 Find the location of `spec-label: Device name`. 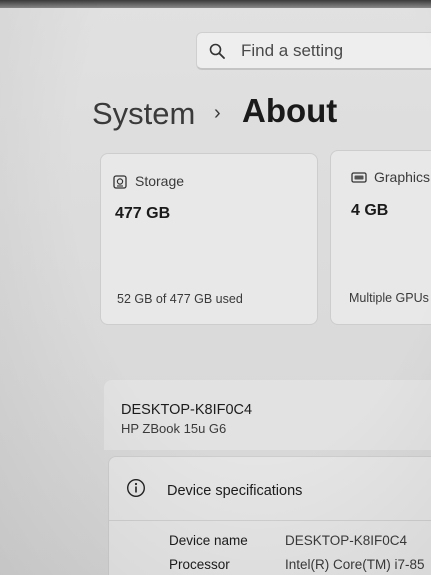

spec-label: Device name is located at coordinates (208, 540).